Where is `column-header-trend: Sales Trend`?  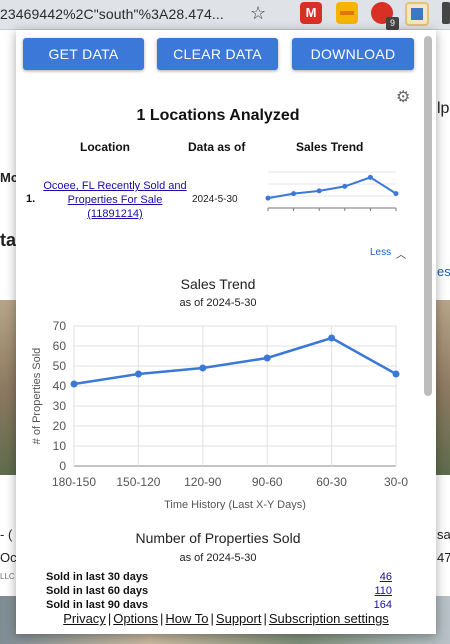
column-header-trend: Sales Trend is located at coordinates (330, 147).